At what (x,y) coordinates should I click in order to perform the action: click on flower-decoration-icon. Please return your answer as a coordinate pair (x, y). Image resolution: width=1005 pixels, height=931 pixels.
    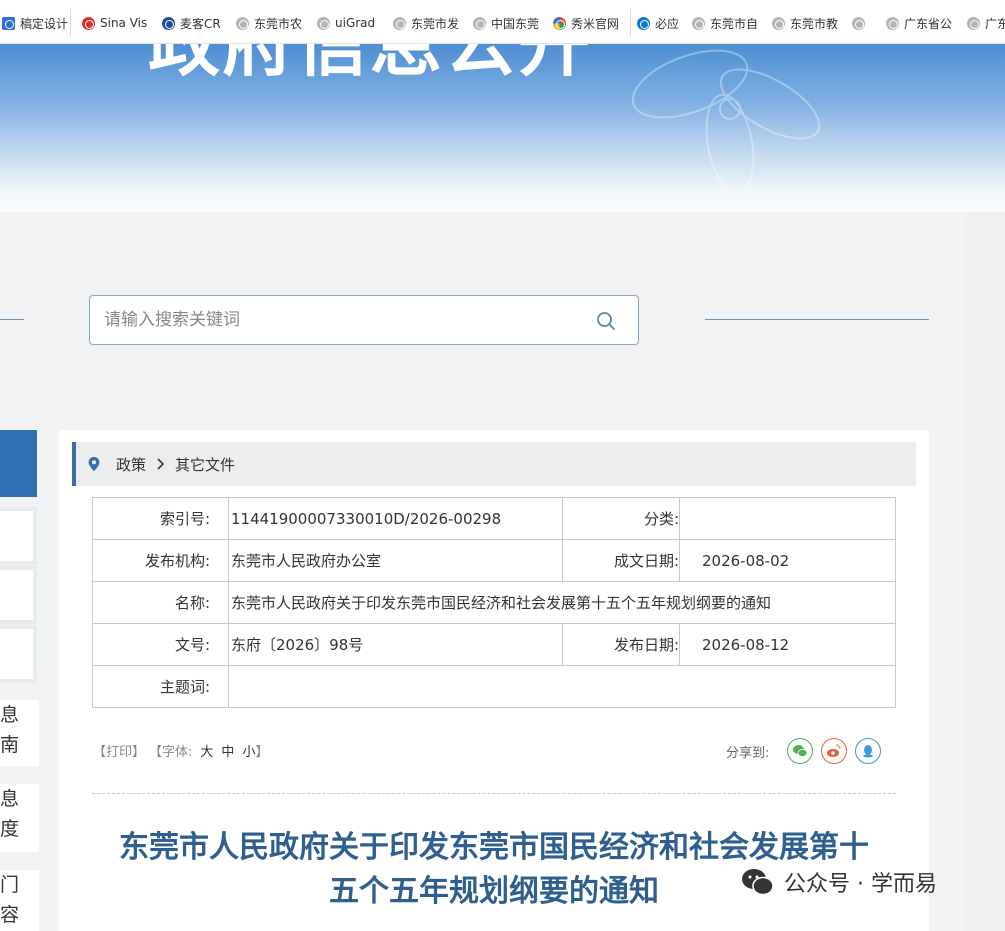
    Looking at the image, I should click on (726, 122).